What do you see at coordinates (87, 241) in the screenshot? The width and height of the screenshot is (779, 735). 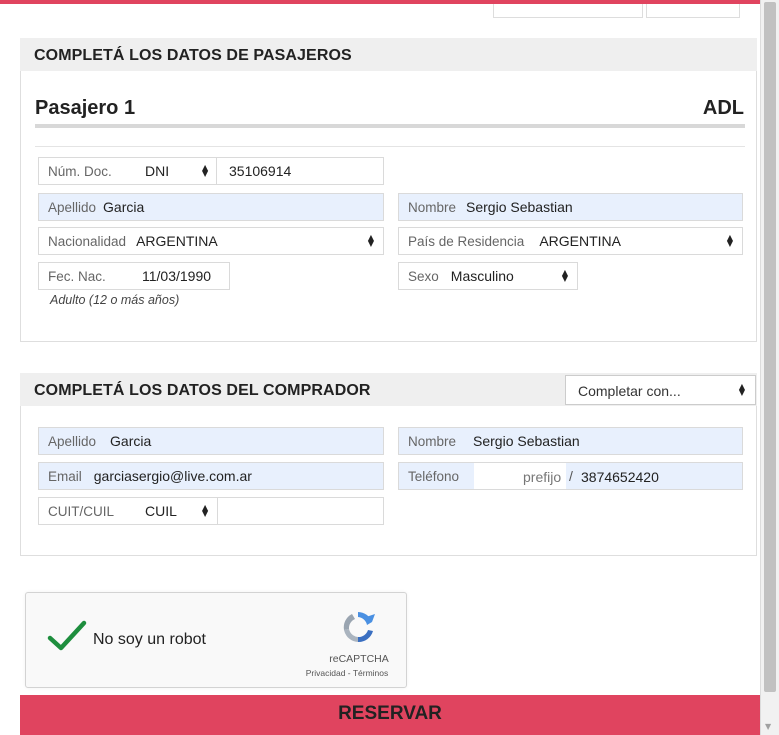 I see `nacionalidad-label: Nacionalidad` at bounding box center [87, 241].